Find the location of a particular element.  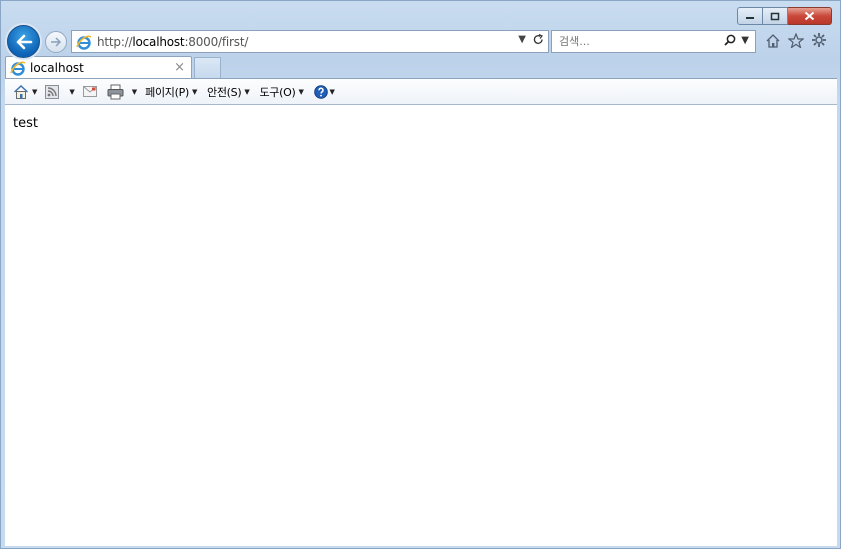

browser-right-icons is located at coordinates (796, 40).